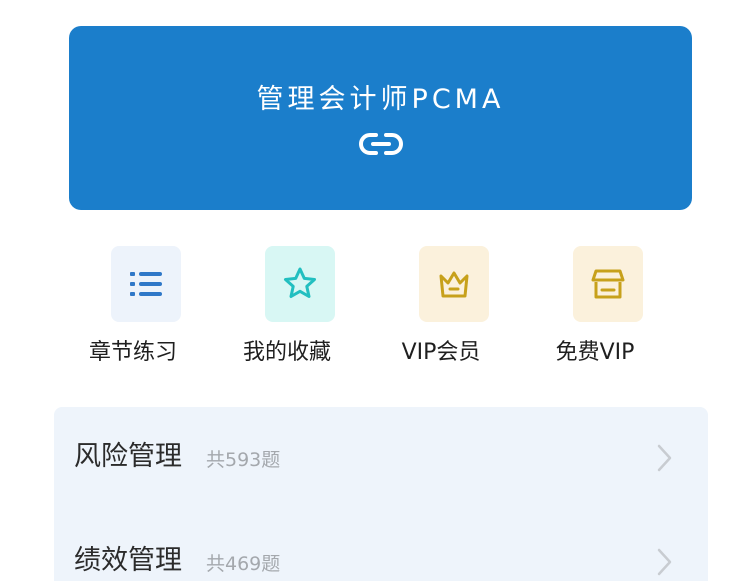 Image resolution: width=747 pixels, height=581 pixels. I want to click on chapter-practice-button: 章节练习, so click(133, 311).